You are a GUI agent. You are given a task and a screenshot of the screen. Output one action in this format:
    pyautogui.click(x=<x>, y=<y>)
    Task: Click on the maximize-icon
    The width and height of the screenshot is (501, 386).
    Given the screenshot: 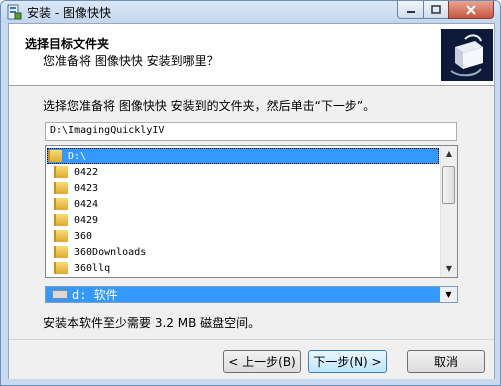 What is the action you would take?
    pyautogui.click(x=436, y=9)
    